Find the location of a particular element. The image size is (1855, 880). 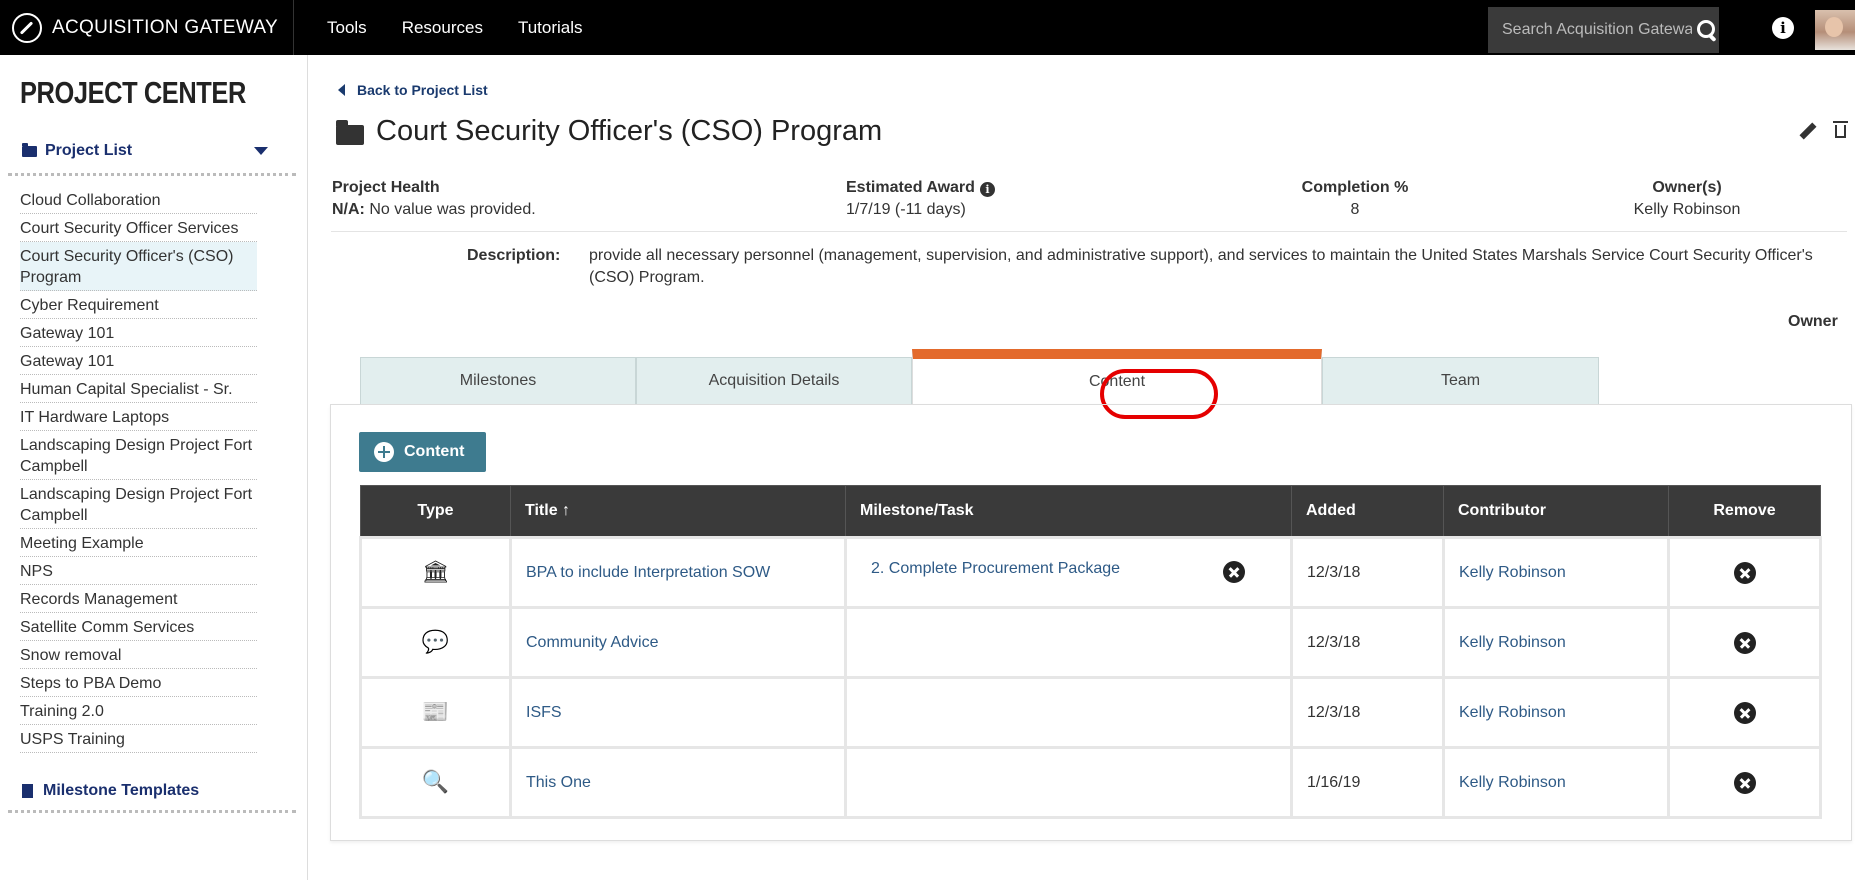

avatar is located at coordinates (1835, 30).